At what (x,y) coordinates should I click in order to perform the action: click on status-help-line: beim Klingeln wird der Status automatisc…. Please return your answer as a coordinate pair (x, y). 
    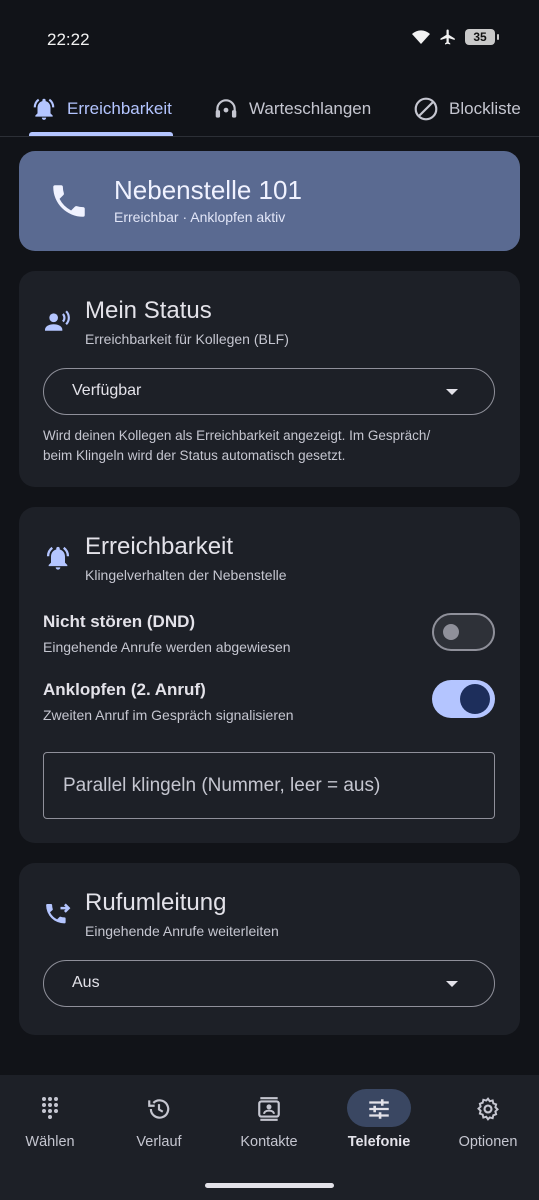
    Looking at the image, I should click on (194, 455).